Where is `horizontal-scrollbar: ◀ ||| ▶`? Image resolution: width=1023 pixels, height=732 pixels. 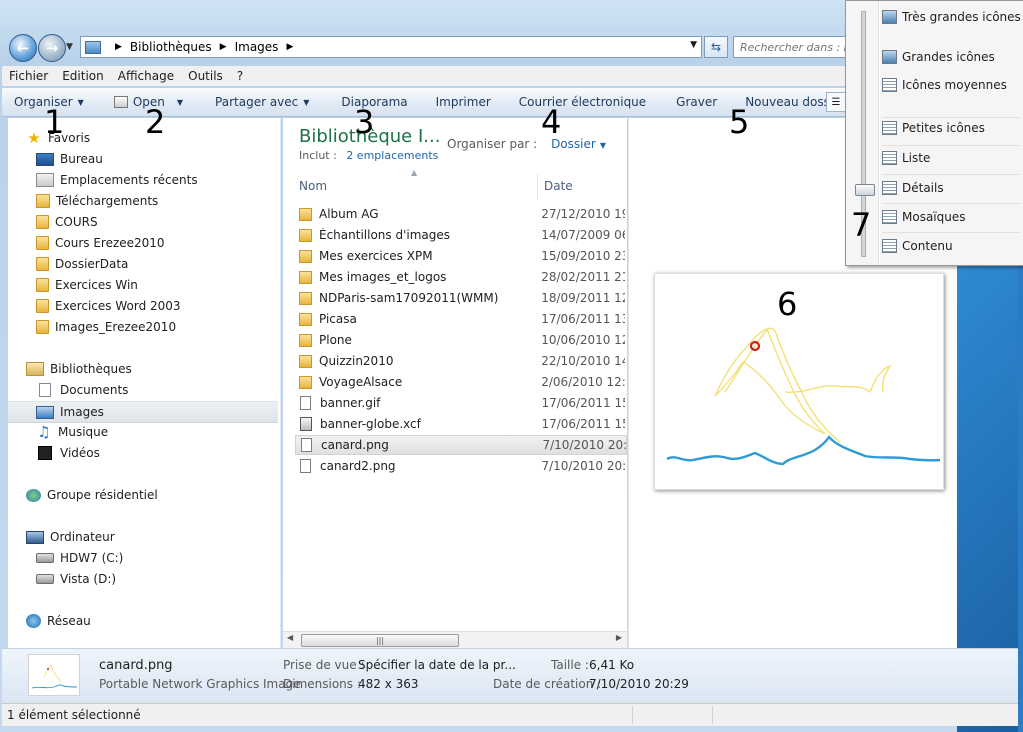 horizontal-scrollbar: ◀ ||| ▶ is located at coordinates (455, 639).